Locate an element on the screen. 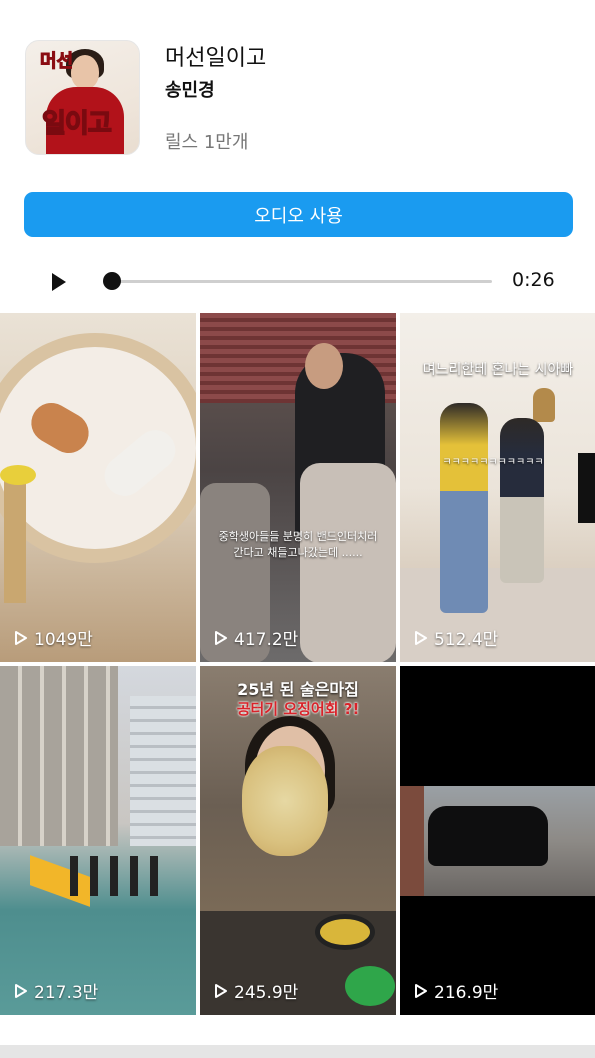 This screenshot has width=595, height=1058. play-icon is located at coordinates (58, 282).